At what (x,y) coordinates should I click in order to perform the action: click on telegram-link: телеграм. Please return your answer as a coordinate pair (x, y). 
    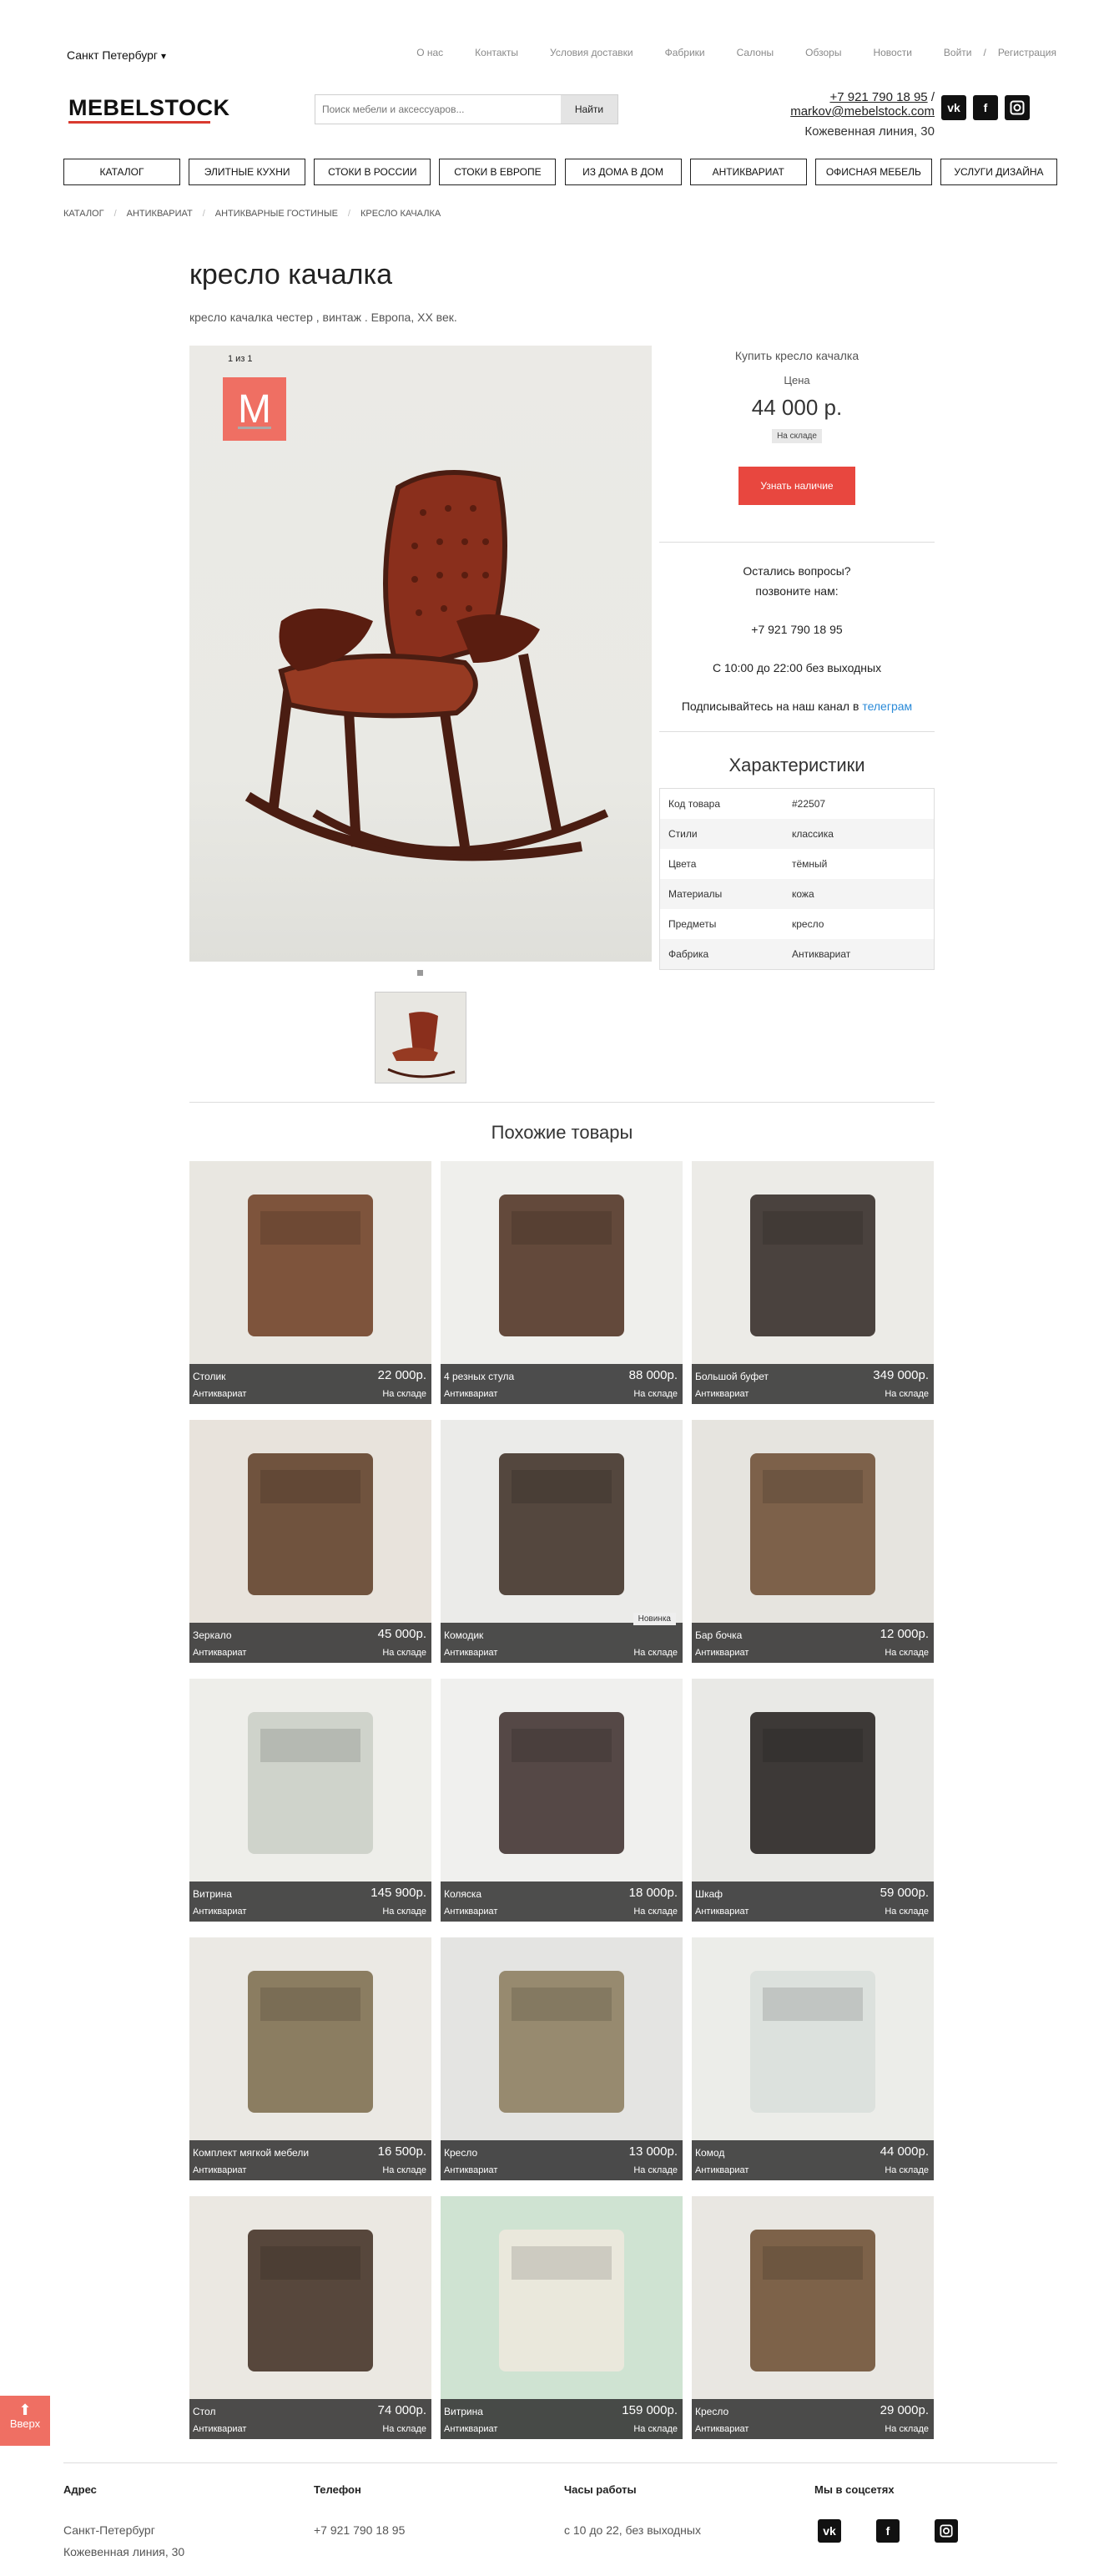
    Looking at the image, I should click on (887, 706).